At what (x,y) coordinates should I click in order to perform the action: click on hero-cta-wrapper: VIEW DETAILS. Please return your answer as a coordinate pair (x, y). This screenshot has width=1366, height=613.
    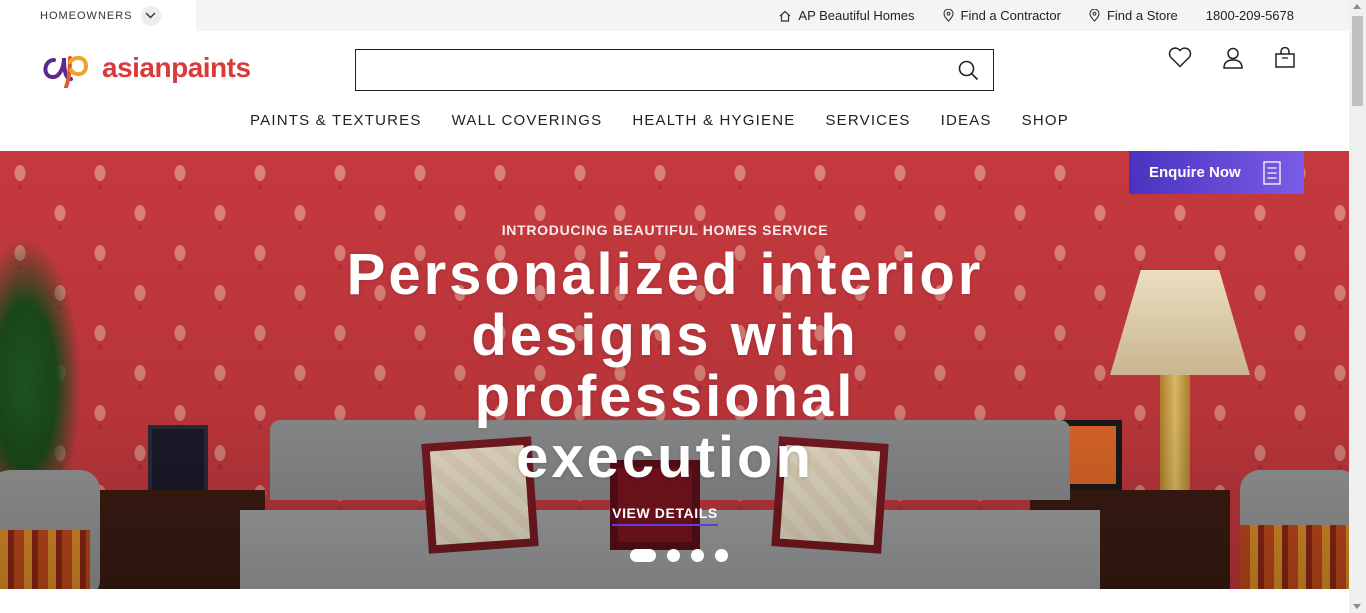
    Looking at the image, I should click on (665, 515).